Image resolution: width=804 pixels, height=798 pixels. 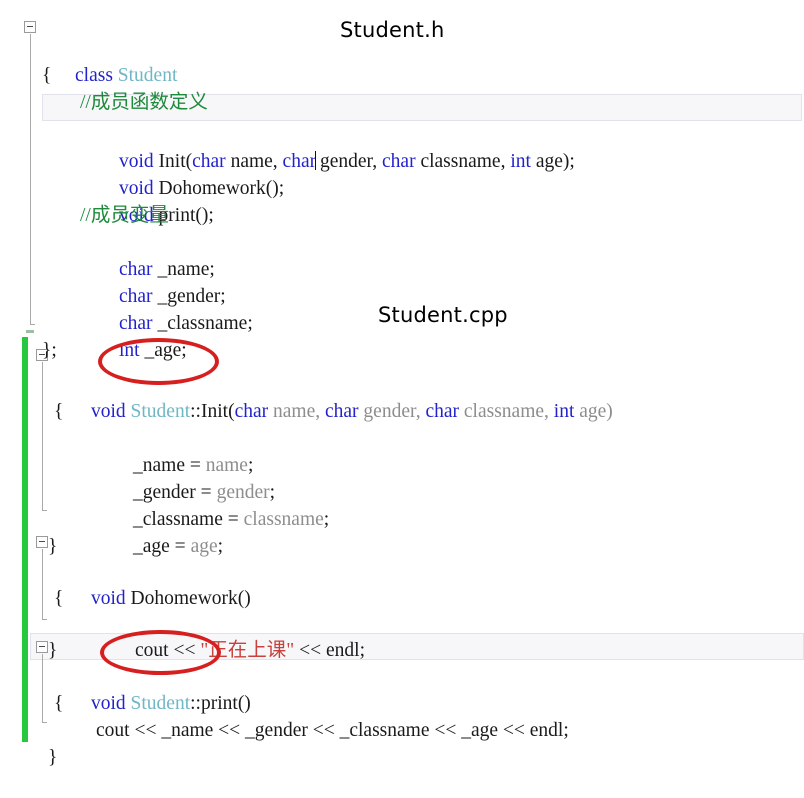 I want to click on code-line-field-gender: char _gender;, so click(x=113, y=268).